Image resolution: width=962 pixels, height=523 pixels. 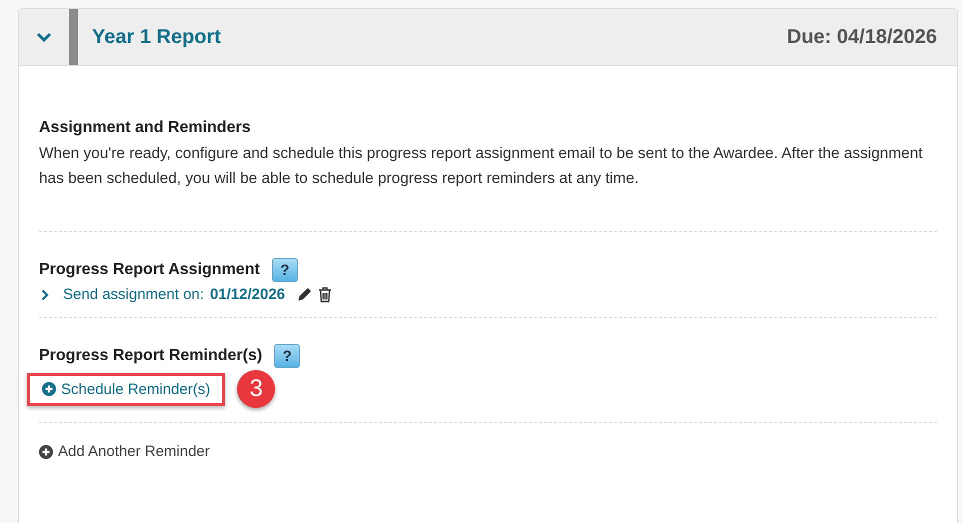 What do you see at coordinates (481, 166) in the screenshot?
I see `section-description: When you're ready, configure and schedule this progress report assignment email to be sent to the Awardee. After the assignment has been scheduled, you will be able to schedule progress report reminders at any time.` at bounding box center [481, 166].